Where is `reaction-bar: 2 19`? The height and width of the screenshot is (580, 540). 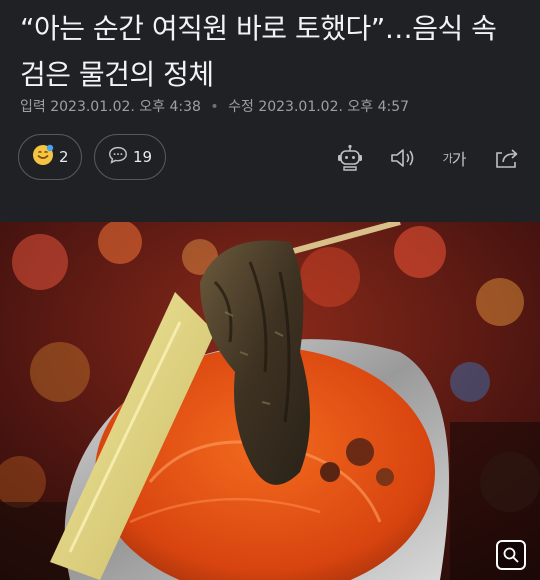 reaction-bar: 2 19 is located at coordinates (92, 157).